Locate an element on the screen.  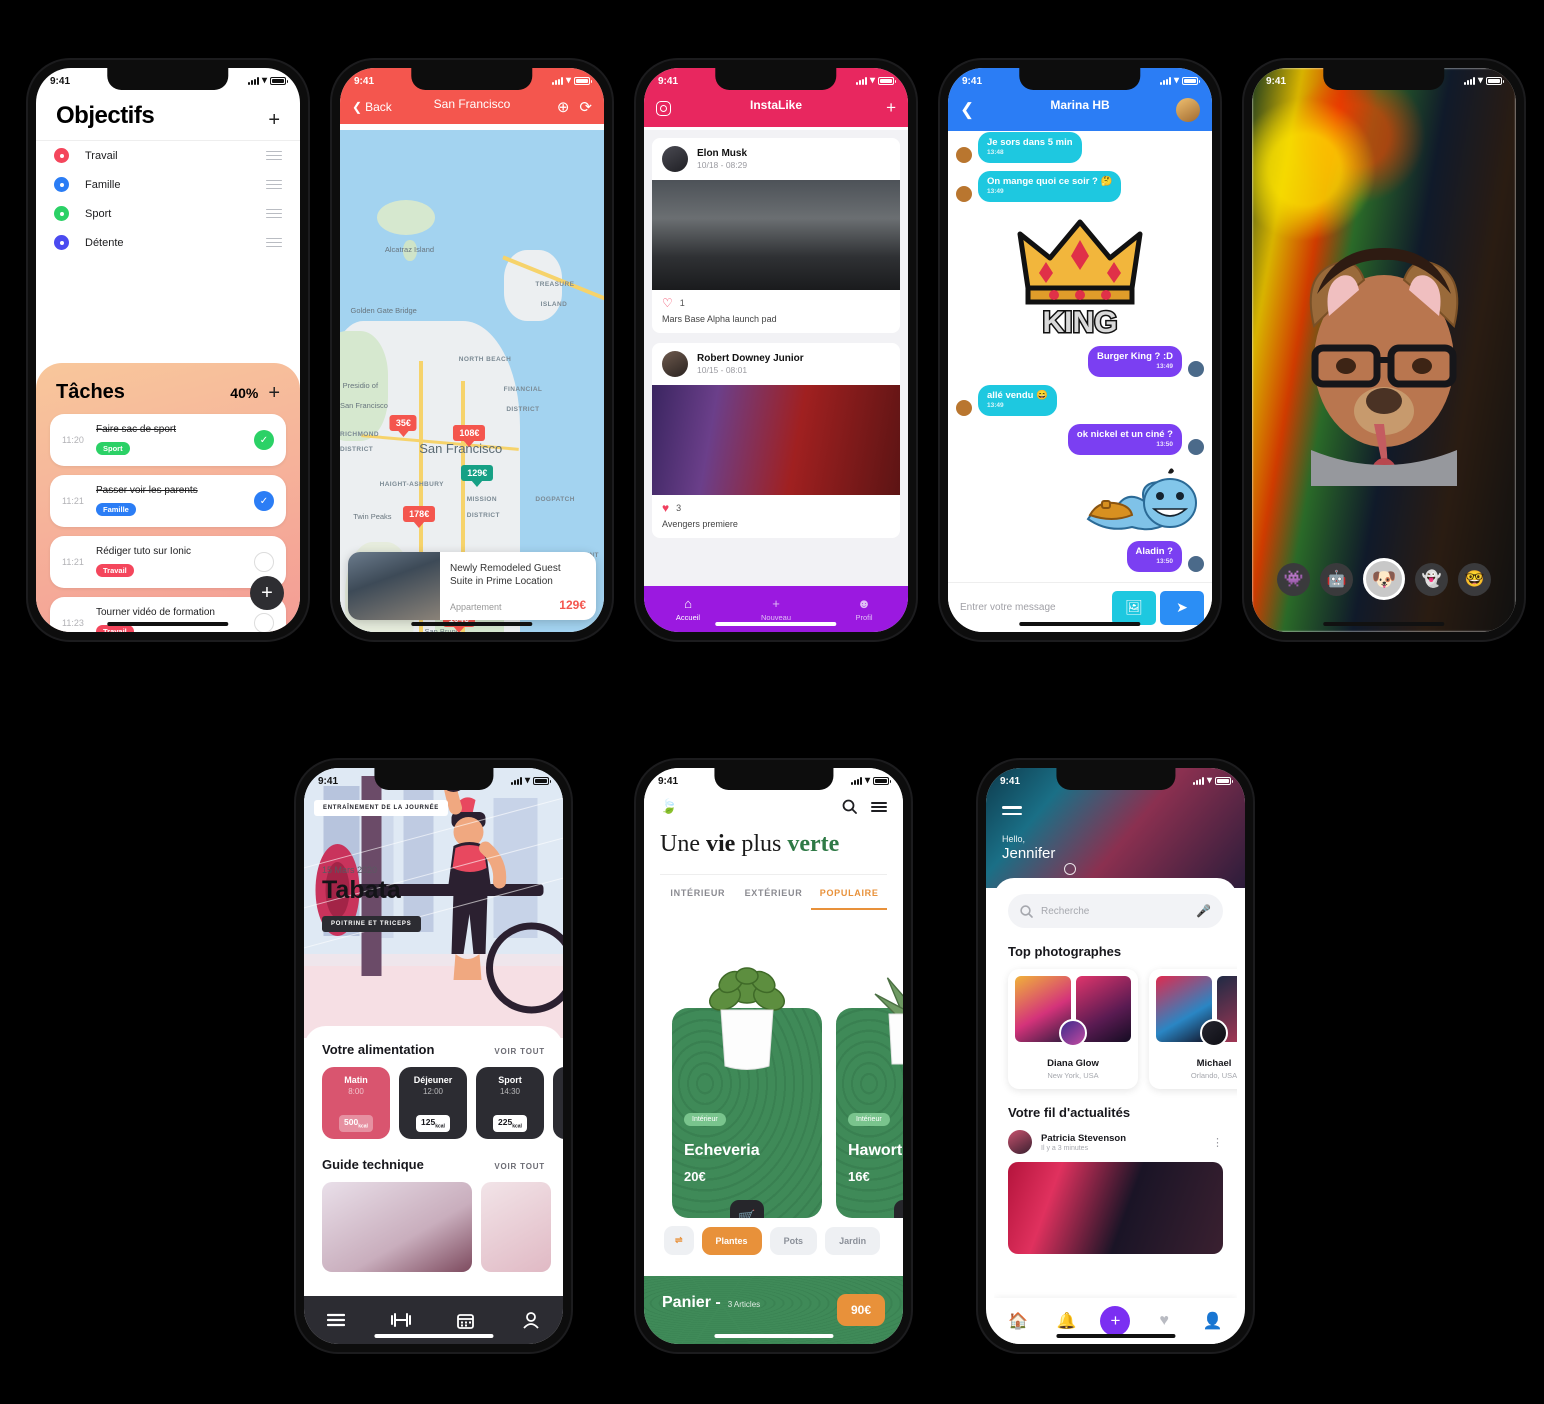
tab-interieur: INTÉRIEUR is located at coordinates (698, 892).